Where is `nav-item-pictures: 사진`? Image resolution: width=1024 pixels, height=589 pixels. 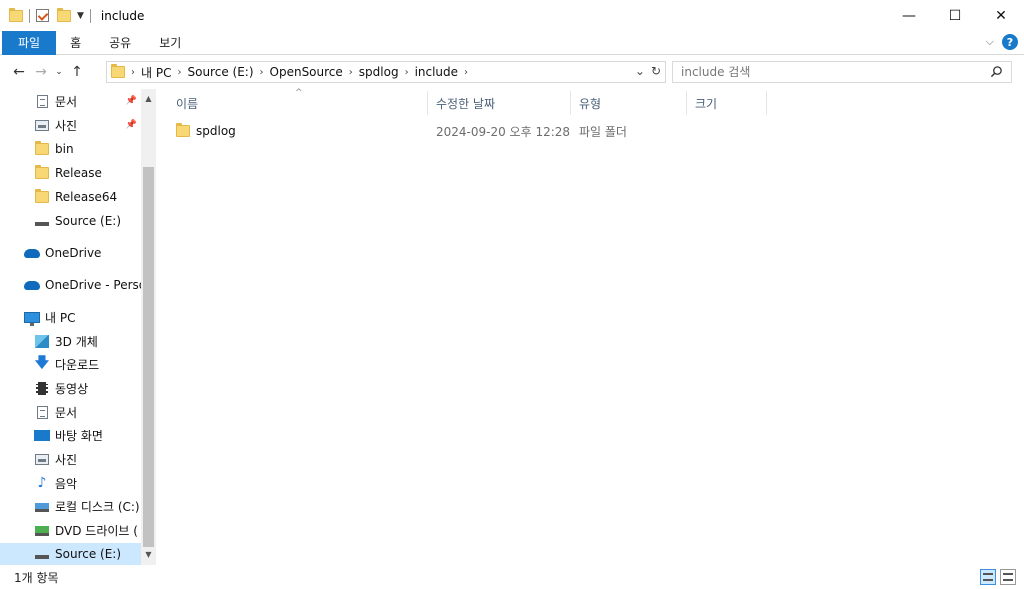
nav-item-pictures: 사진 is located at coordinates (70, 459).